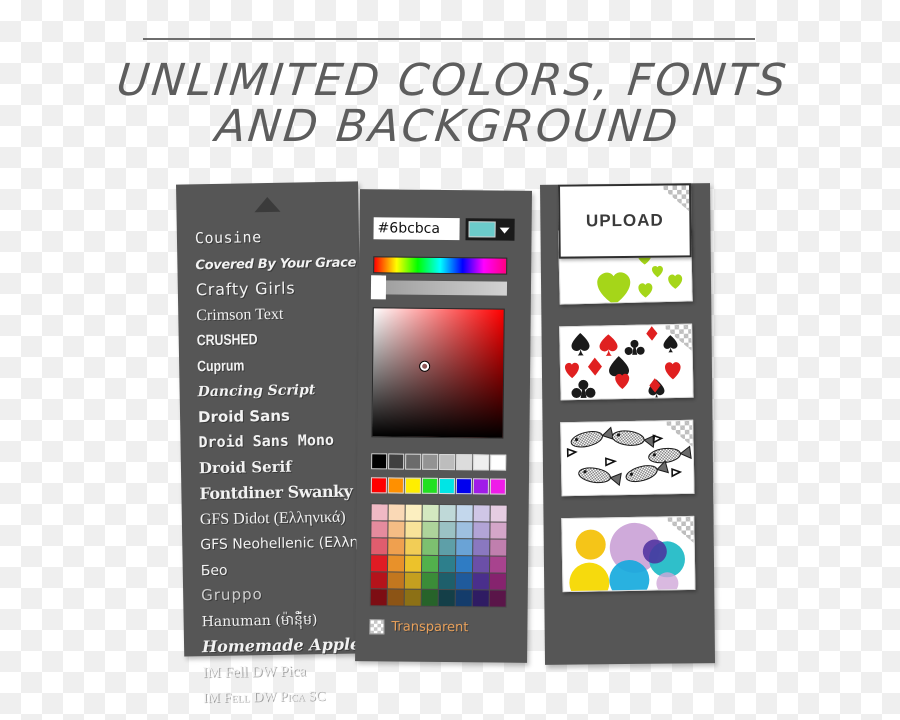 Image resolution: width=900 pixels, height=720 pixels. Describe the element at coordinates (268, 263) in the screenshot. I see `font-list-item: Covered By Your Grace` at that location.